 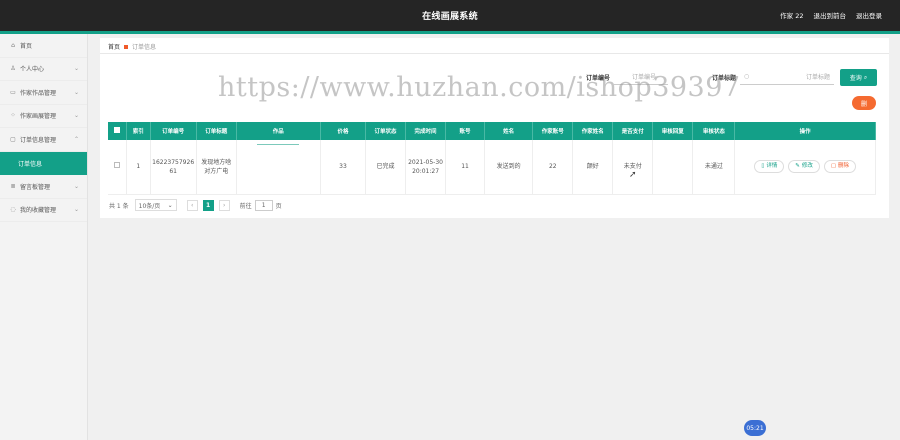 I want to click on cell-index: 1, so click(x=138, y=167).